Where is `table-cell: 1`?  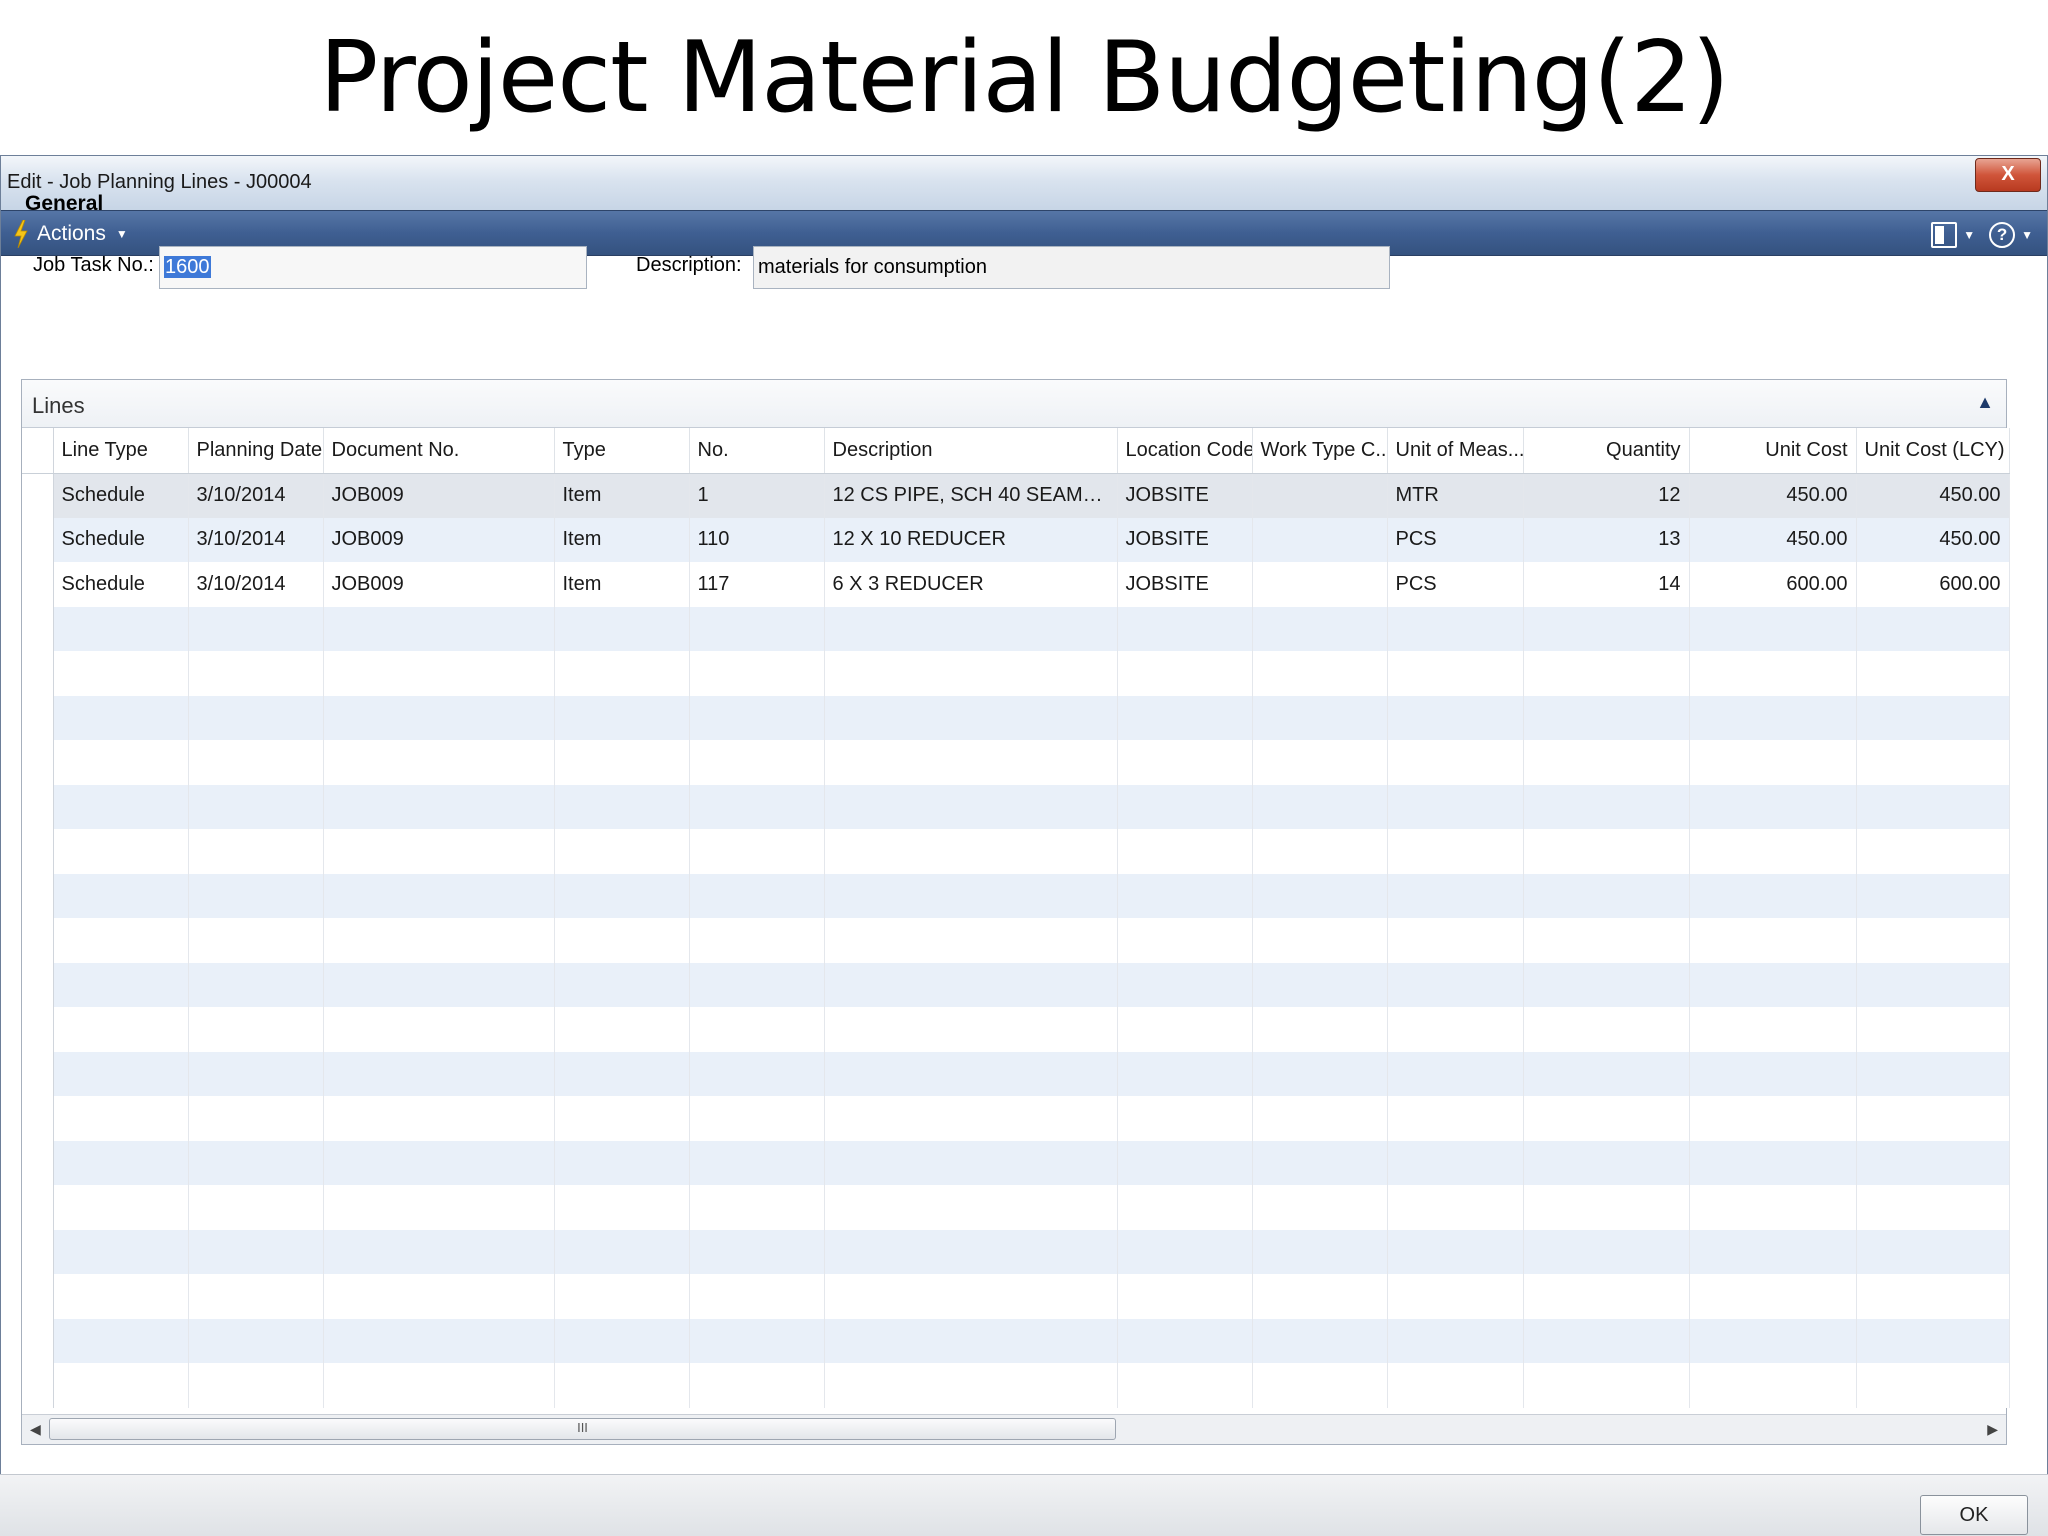 table-cell: 1 is located at coordinates (757, 495).